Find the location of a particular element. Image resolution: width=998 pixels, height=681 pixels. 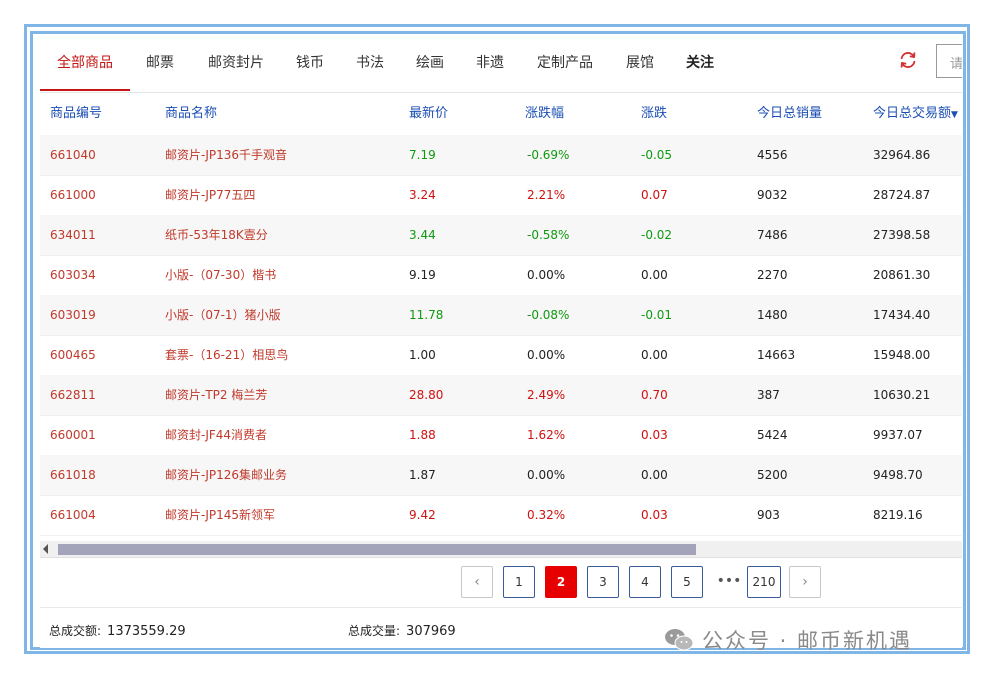

tab-follow: 关注 is located at coordinates (700, 63).